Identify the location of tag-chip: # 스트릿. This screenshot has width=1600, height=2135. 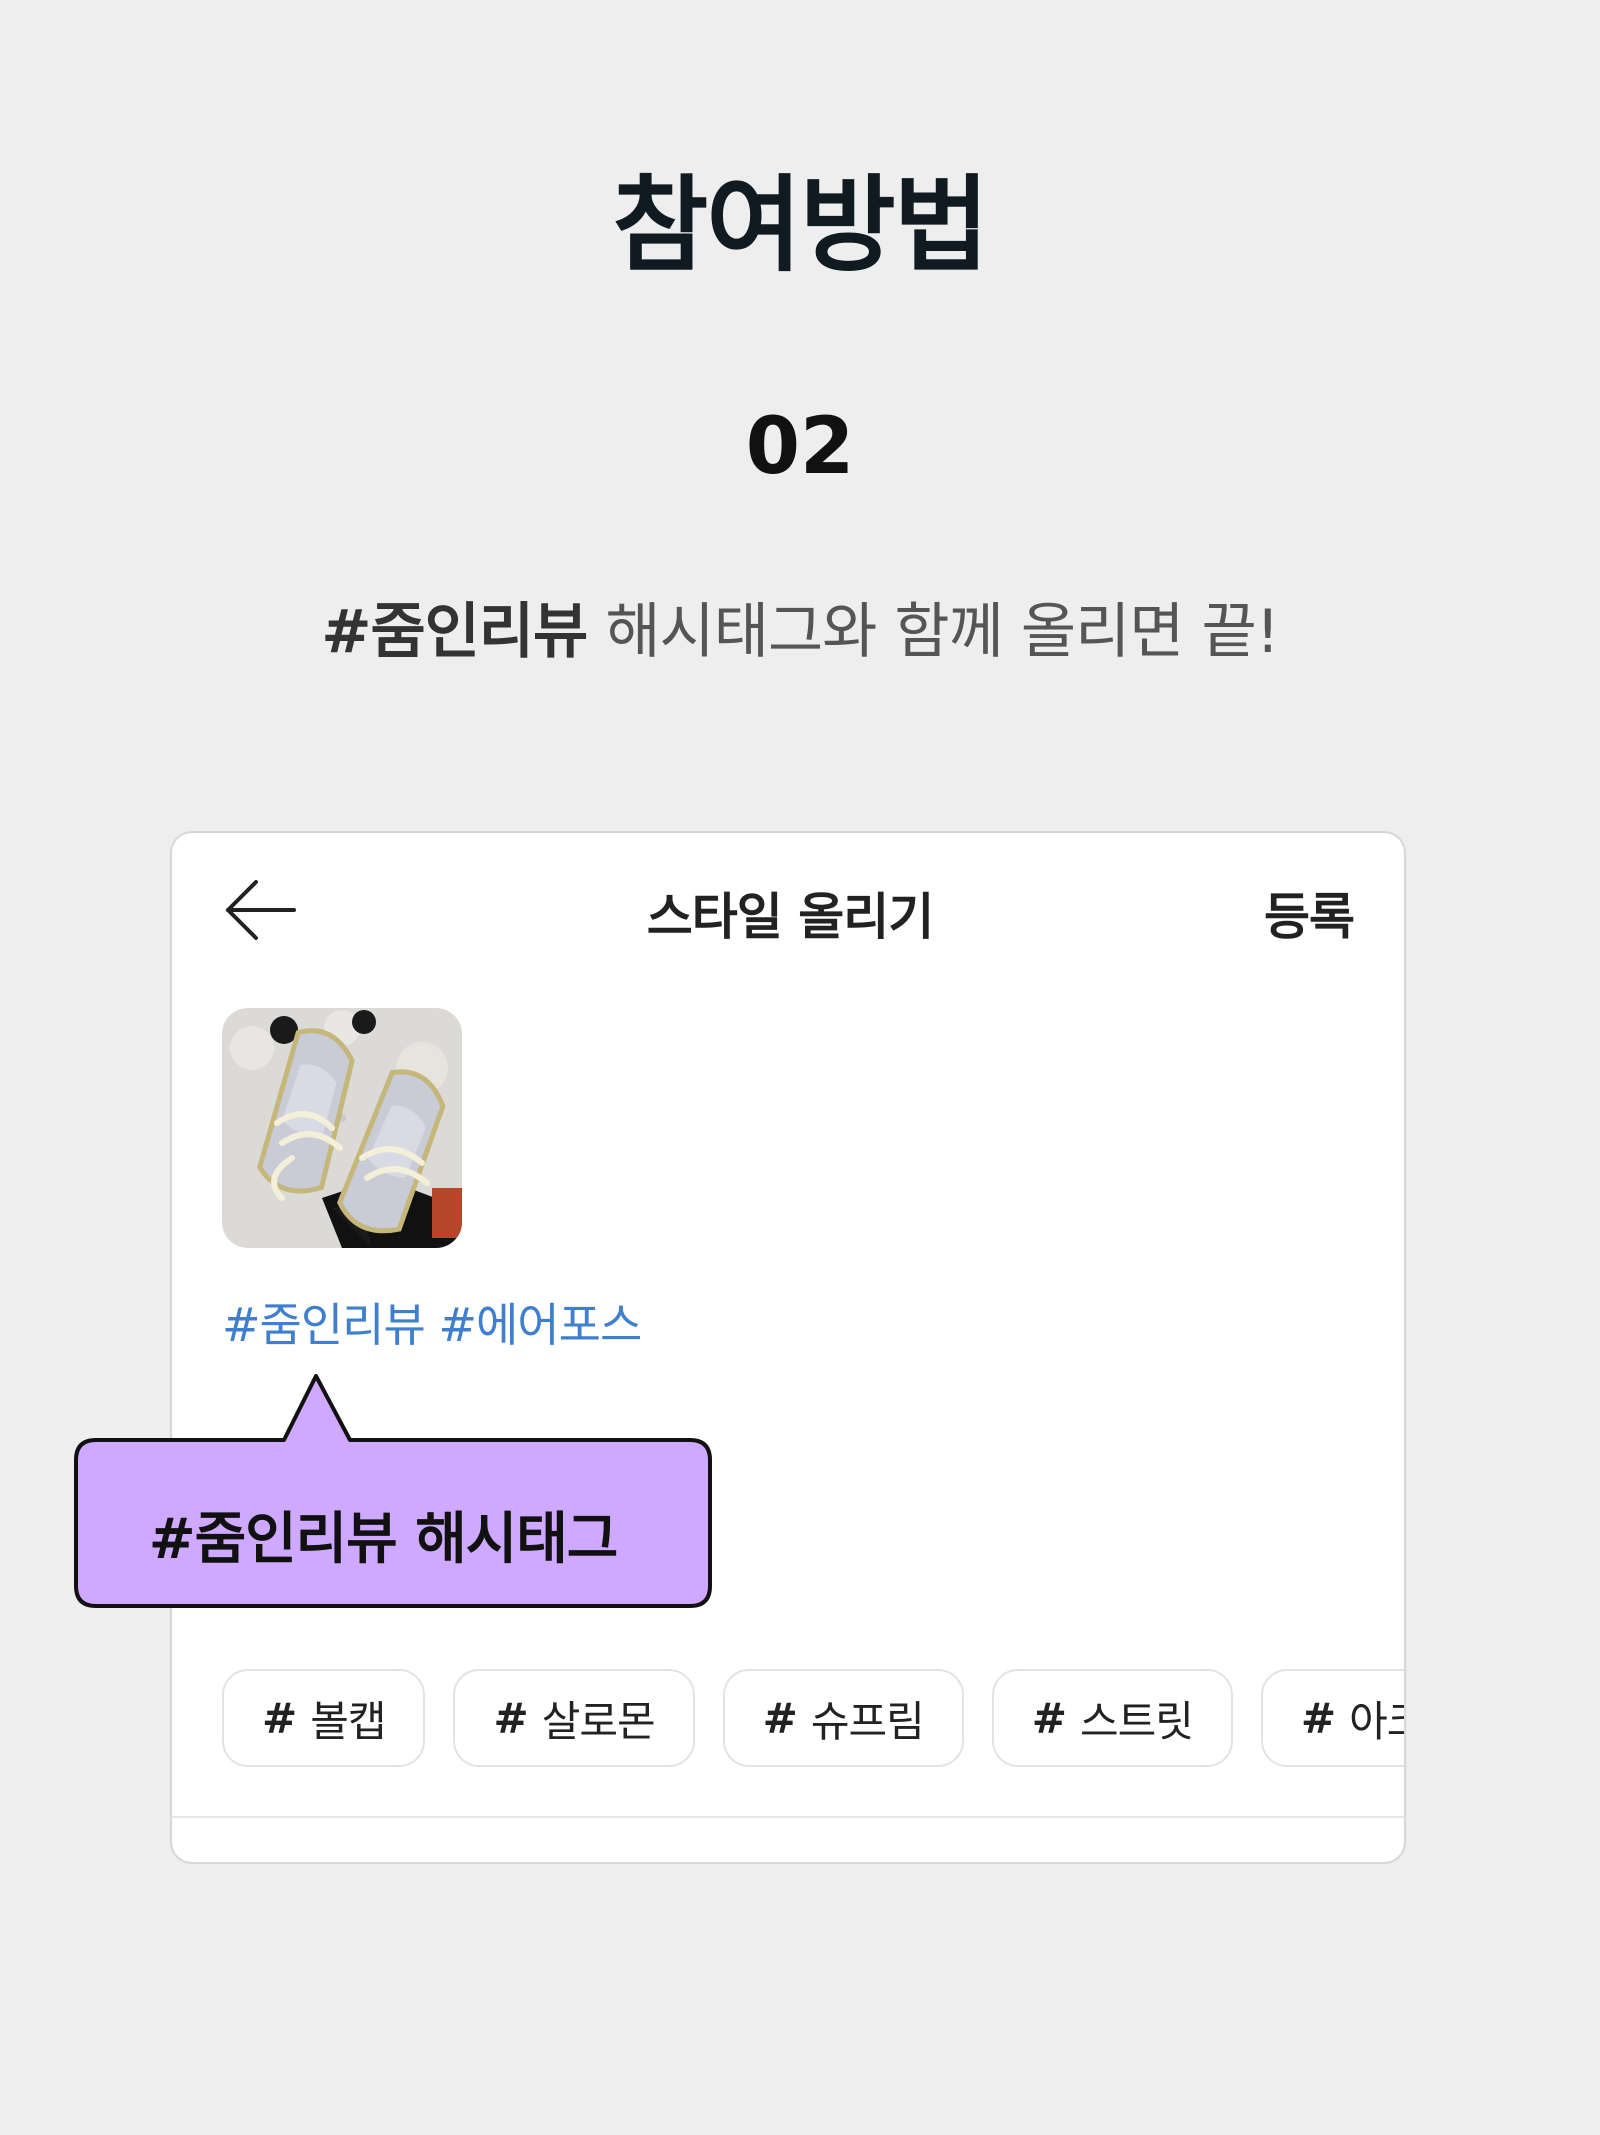
(1112, 1718).